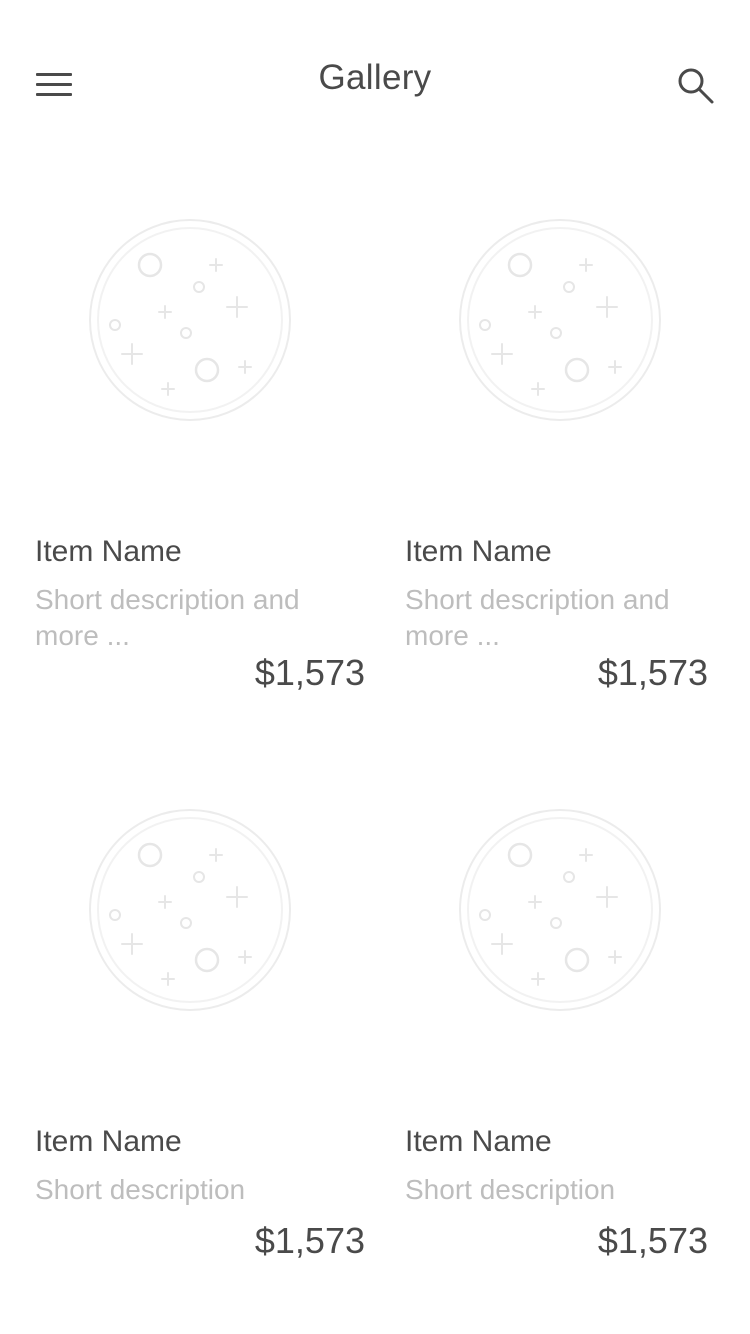 The image size is (750, 1334). What do you see at coordinates (375, 77) in the screenshot?
I see `page-title: Gallery` at bounding box center [375, 77].